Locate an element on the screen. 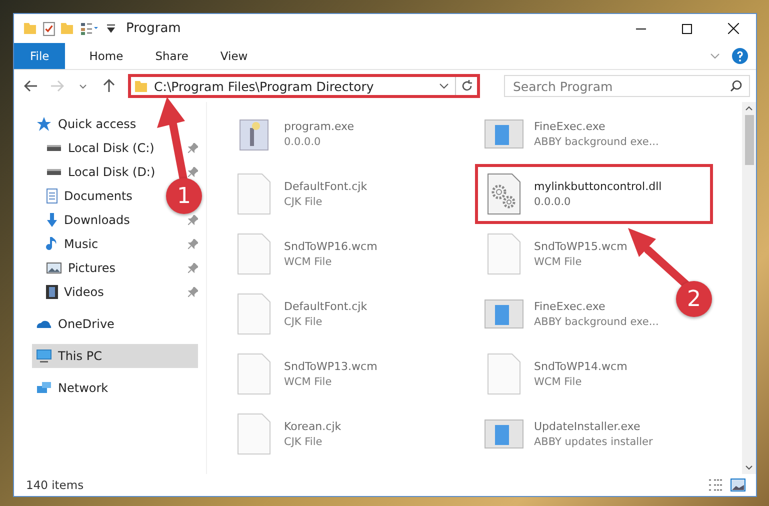 Image resolution: width=769 pixels, height=506 pixels. file-item: SndToWP14.wcm WCM File is located at coordinates (555, 374).